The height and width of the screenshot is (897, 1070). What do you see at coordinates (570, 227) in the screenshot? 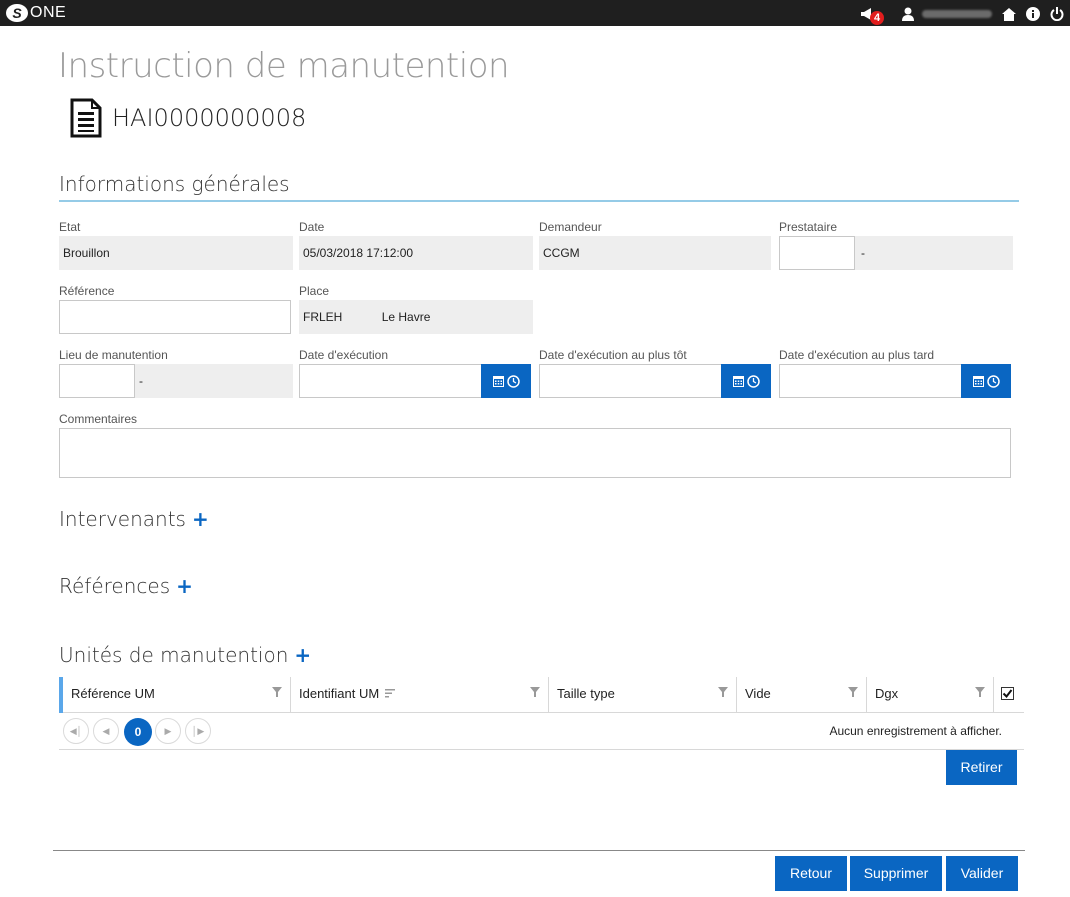
I see `demandeur-label: Demandeur` at bounding box center [570, 227].